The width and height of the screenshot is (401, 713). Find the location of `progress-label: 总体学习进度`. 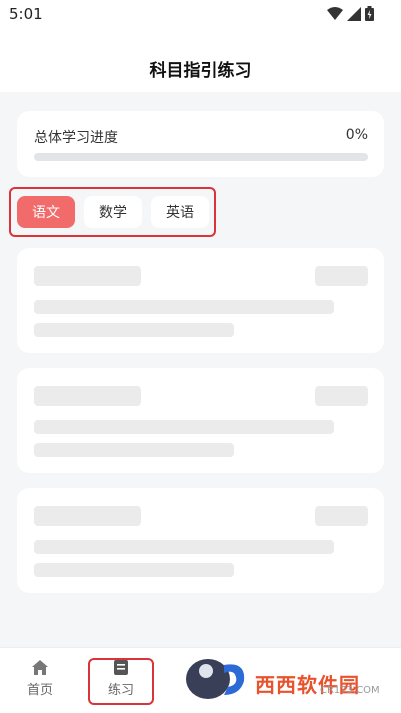

progress-label: 总体学习进度 is located at coordinates (76, 138).